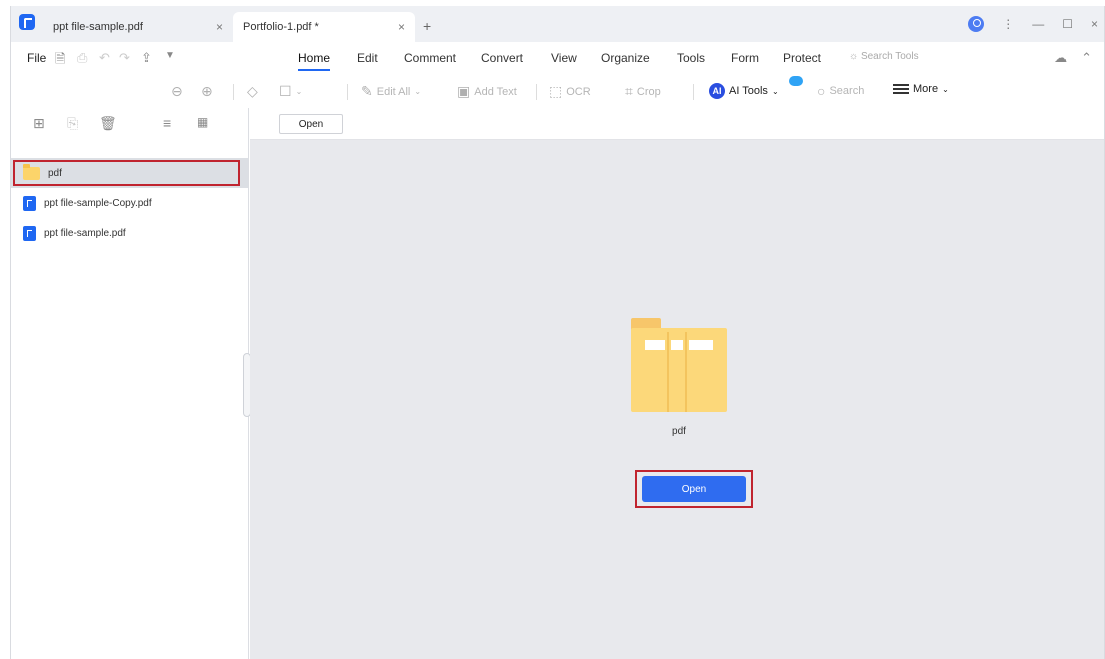  What do you see at coordinates (889, 56) in the screenshot?
I see `search-tools-label: Search Tools` at bounding box center [889, 56].